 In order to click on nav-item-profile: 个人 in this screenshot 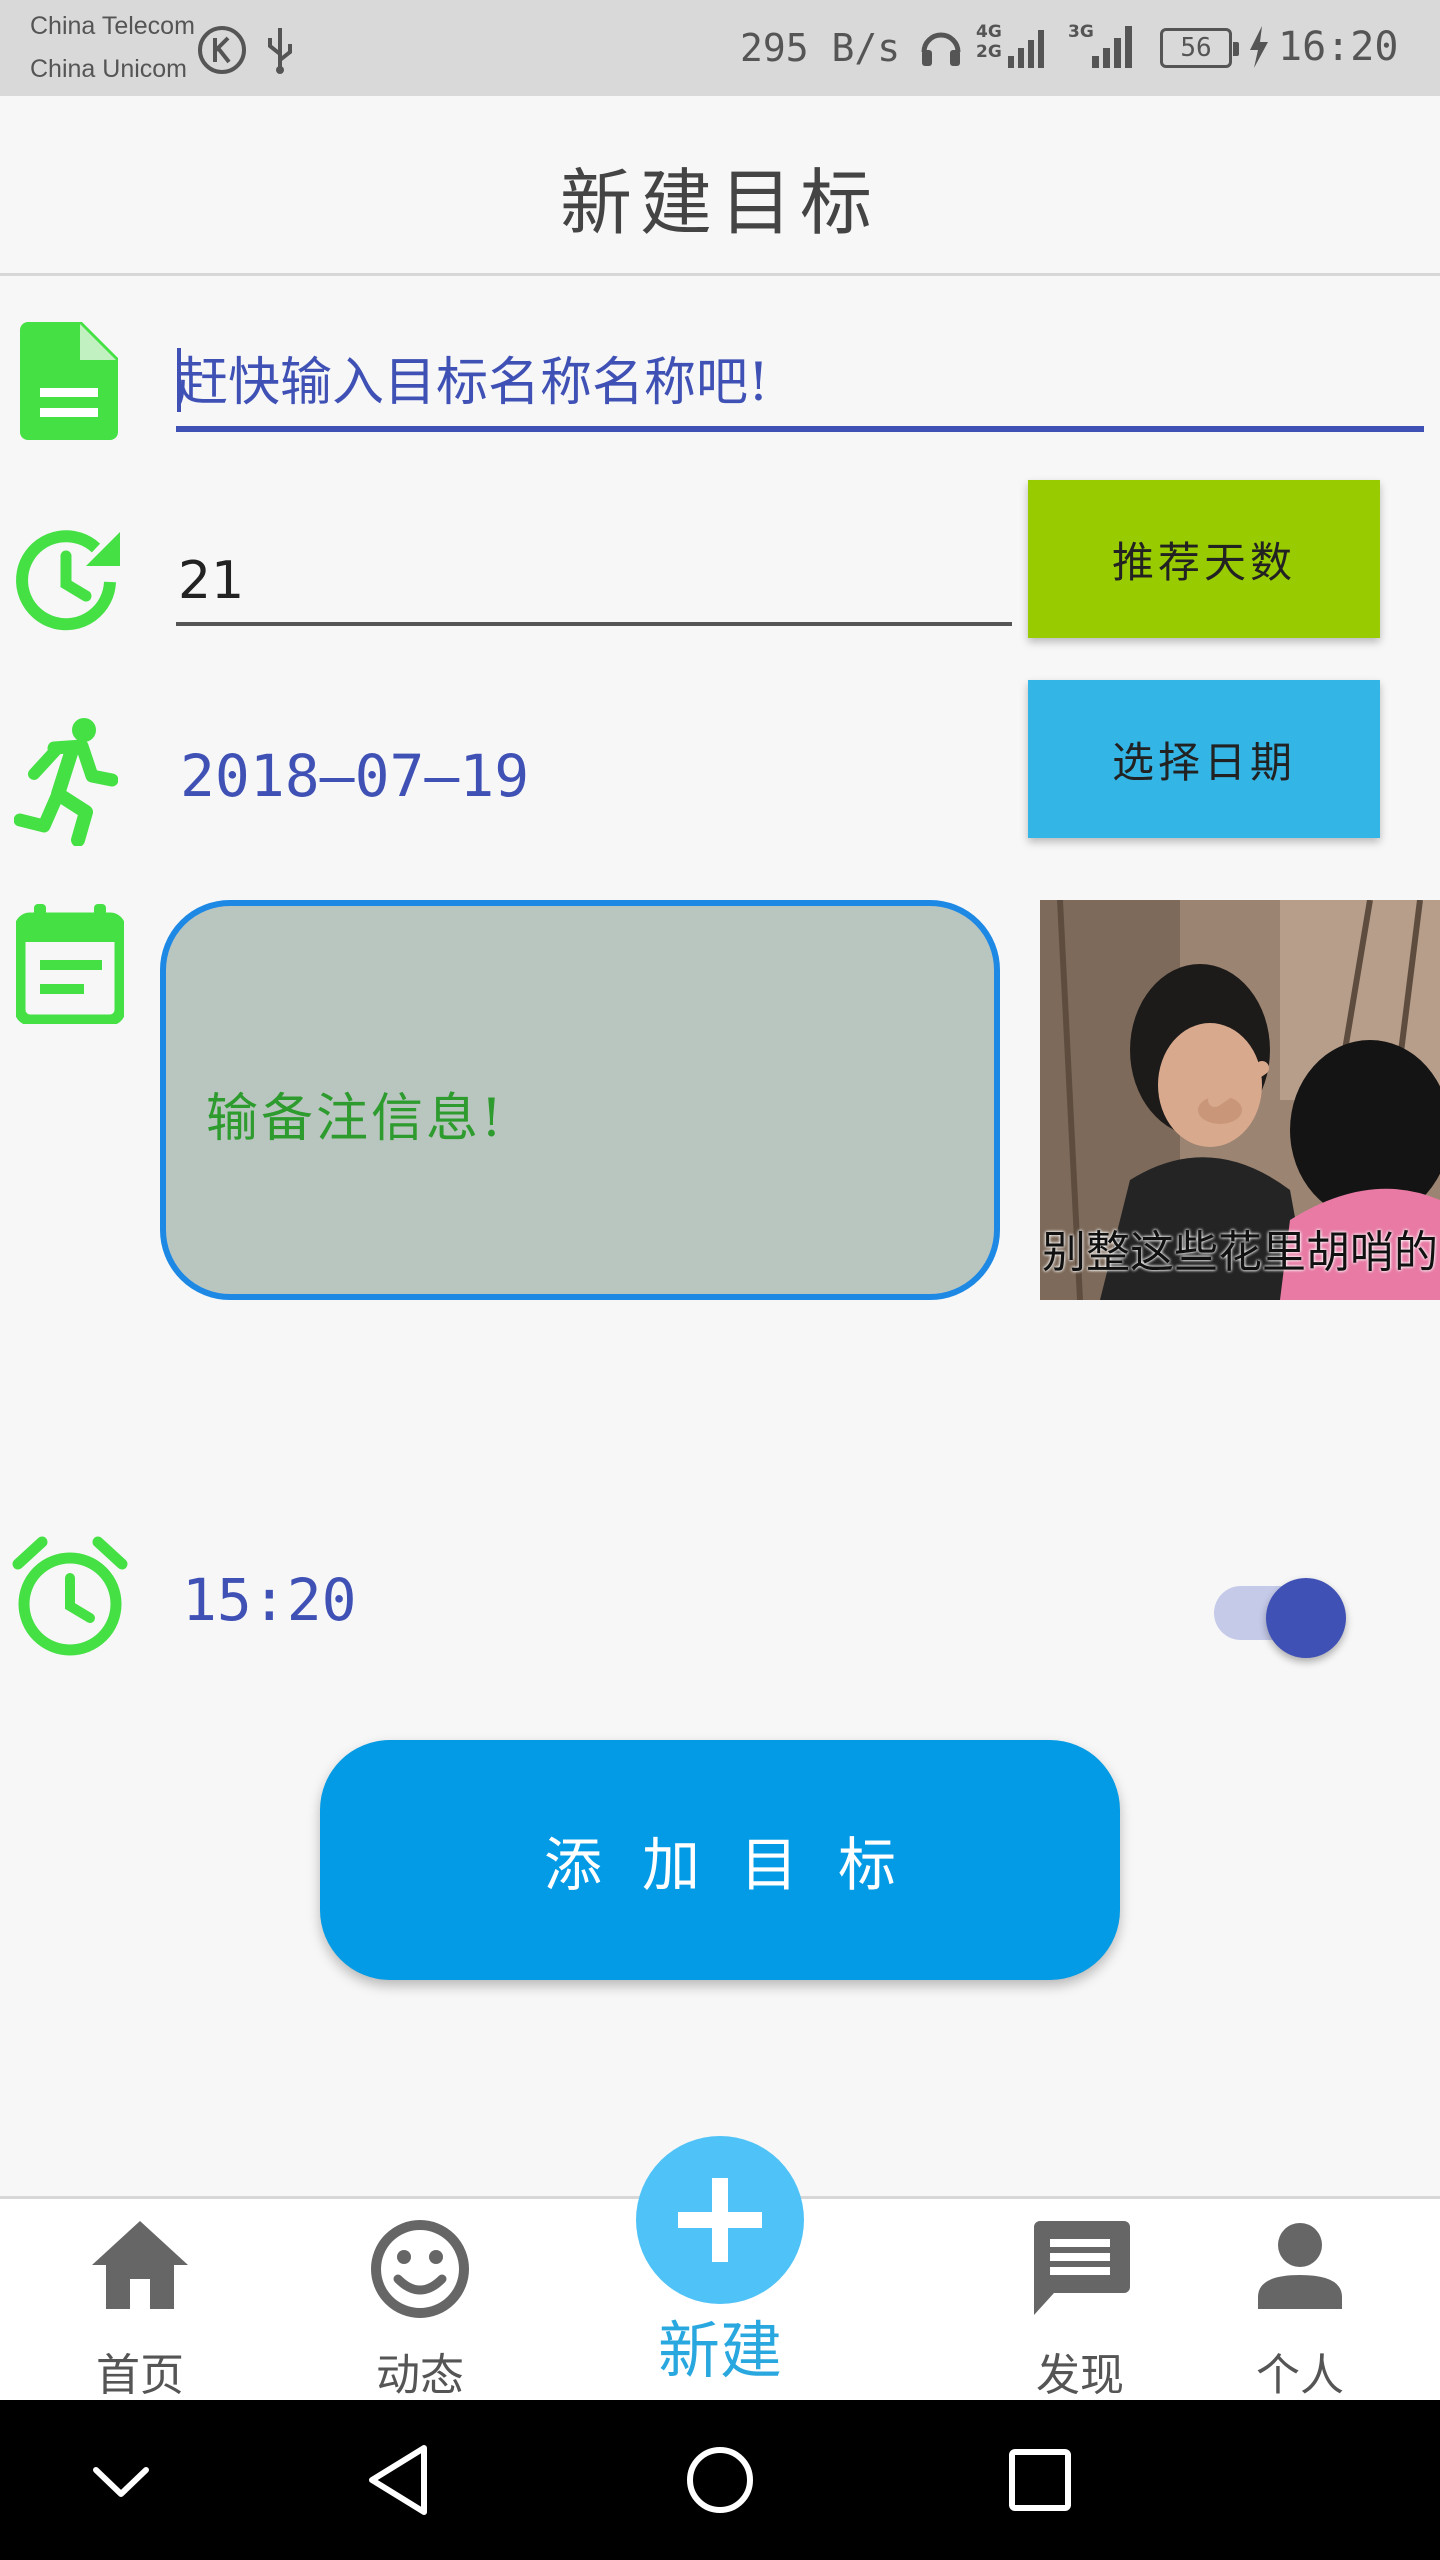, I will do `click(1300, 2301)`.